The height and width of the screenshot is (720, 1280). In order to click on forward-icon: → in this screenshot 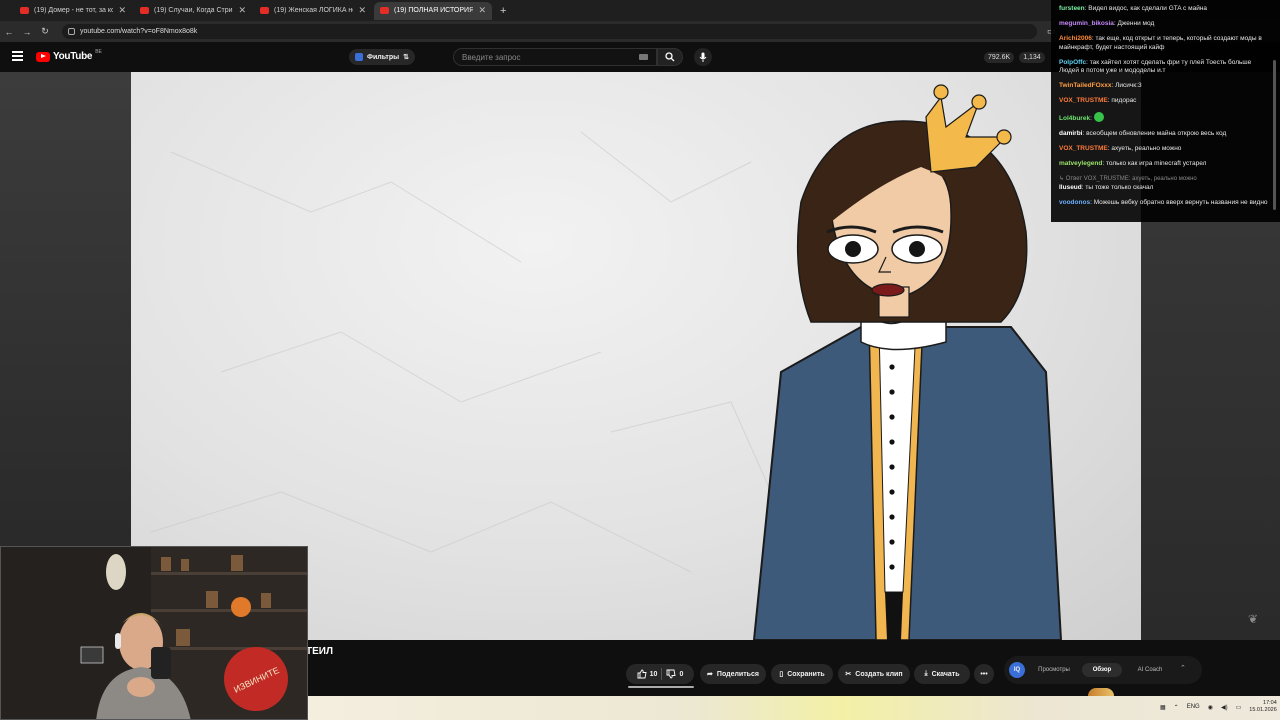, I will do `click(27, 32)`.